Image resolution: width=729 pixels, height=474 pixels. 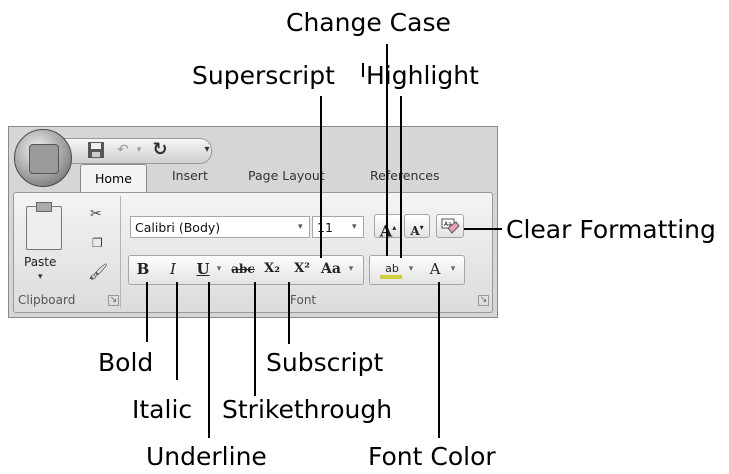 What do you see at coordinates (321, 177) in the screenshot?
I see `superscript-leader` at bounding box center [321, 177].